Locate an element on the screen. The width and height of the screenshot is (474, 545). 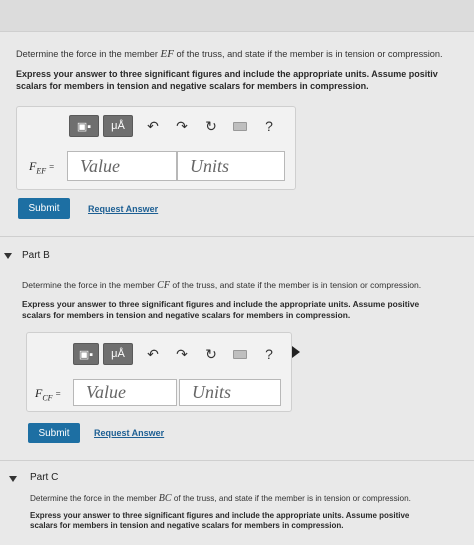
part-a-request-answer-link: Request Answer is located at coordinates (123, 209).